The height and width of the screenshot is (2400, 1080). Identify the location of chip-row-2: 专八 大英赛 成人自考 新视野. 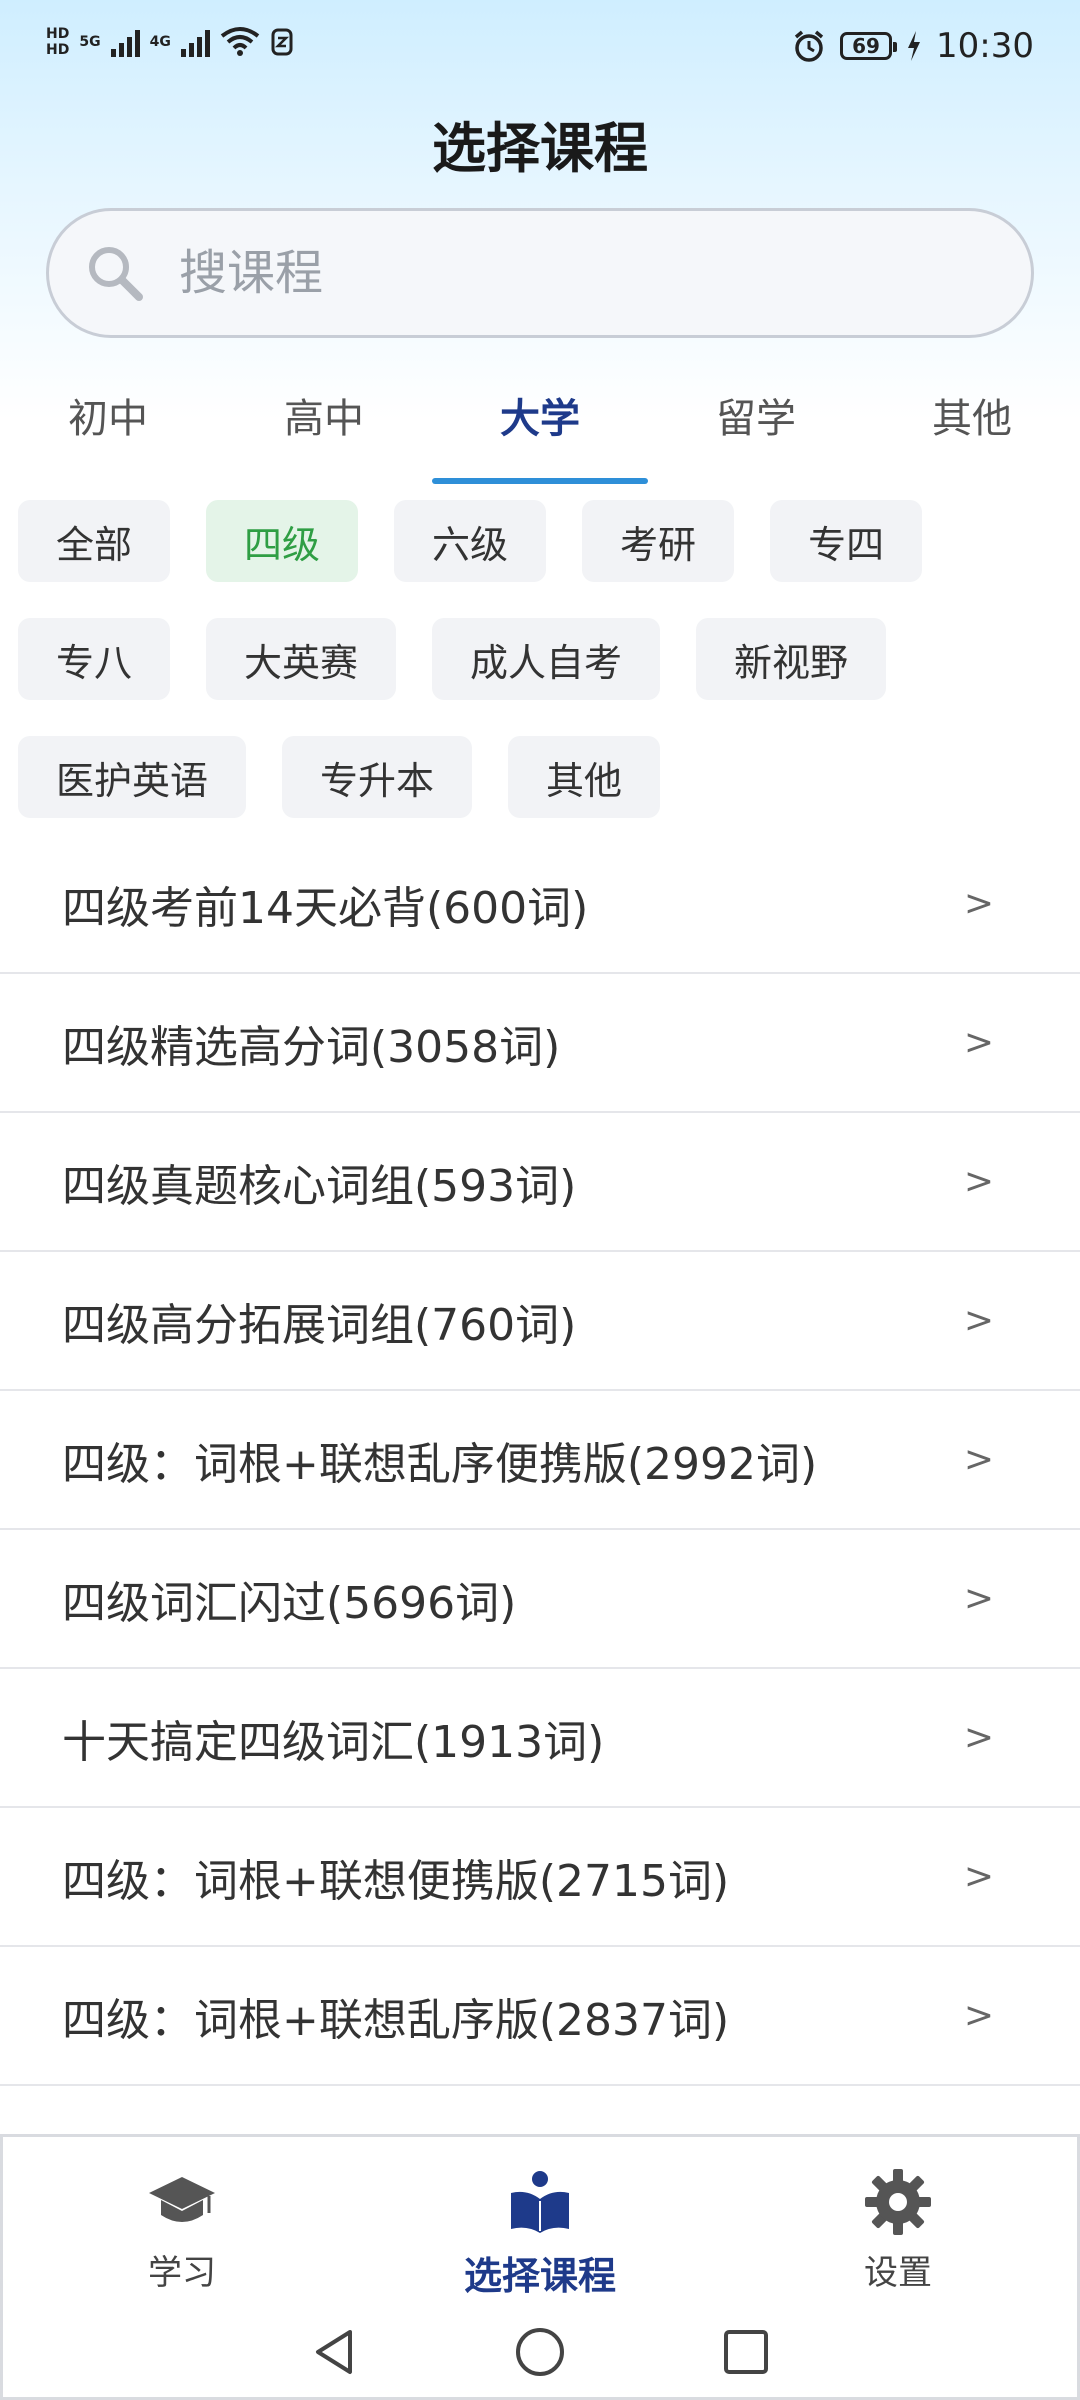
(540, 659).